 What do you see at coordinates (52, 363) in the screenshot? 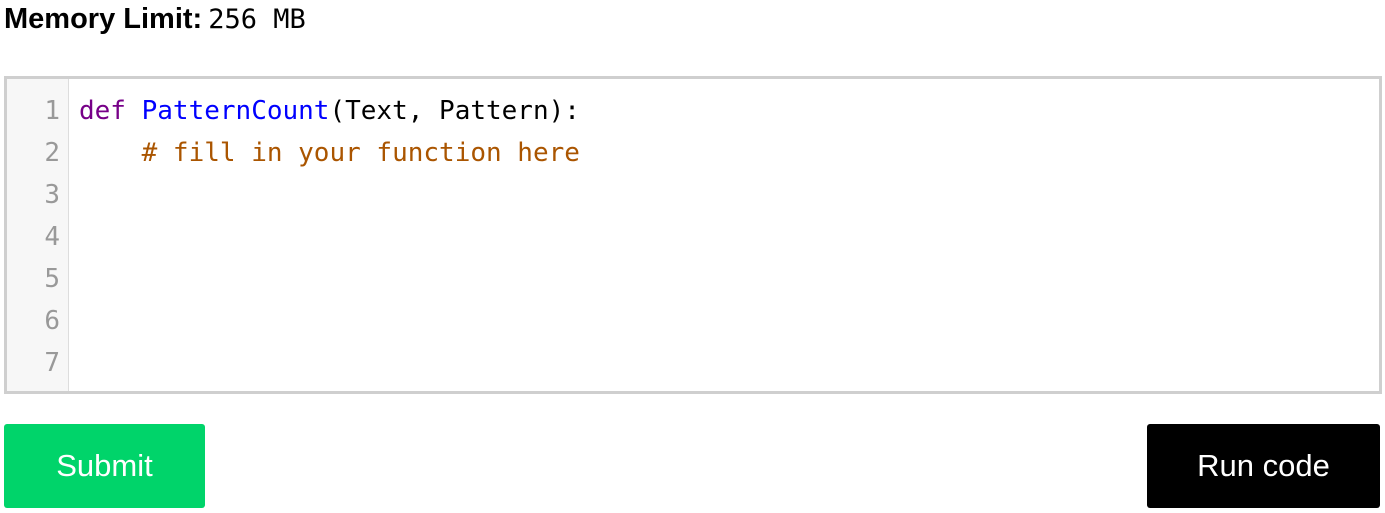
I see `line-number: 7` at bounding box center [52, 363].